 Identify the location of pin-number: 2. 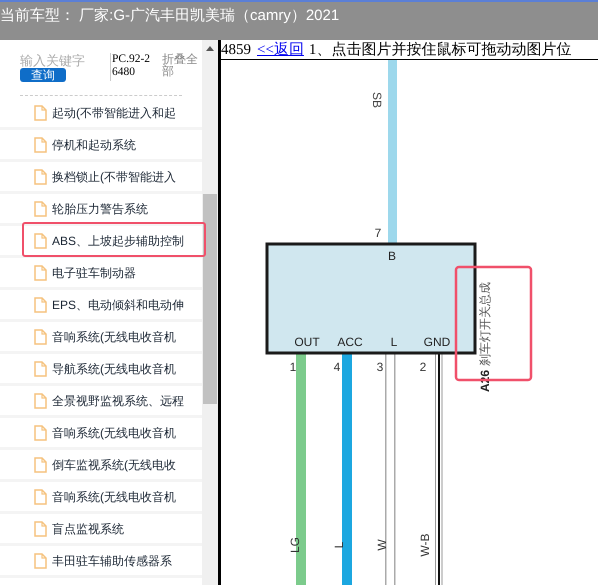
(423, 367).